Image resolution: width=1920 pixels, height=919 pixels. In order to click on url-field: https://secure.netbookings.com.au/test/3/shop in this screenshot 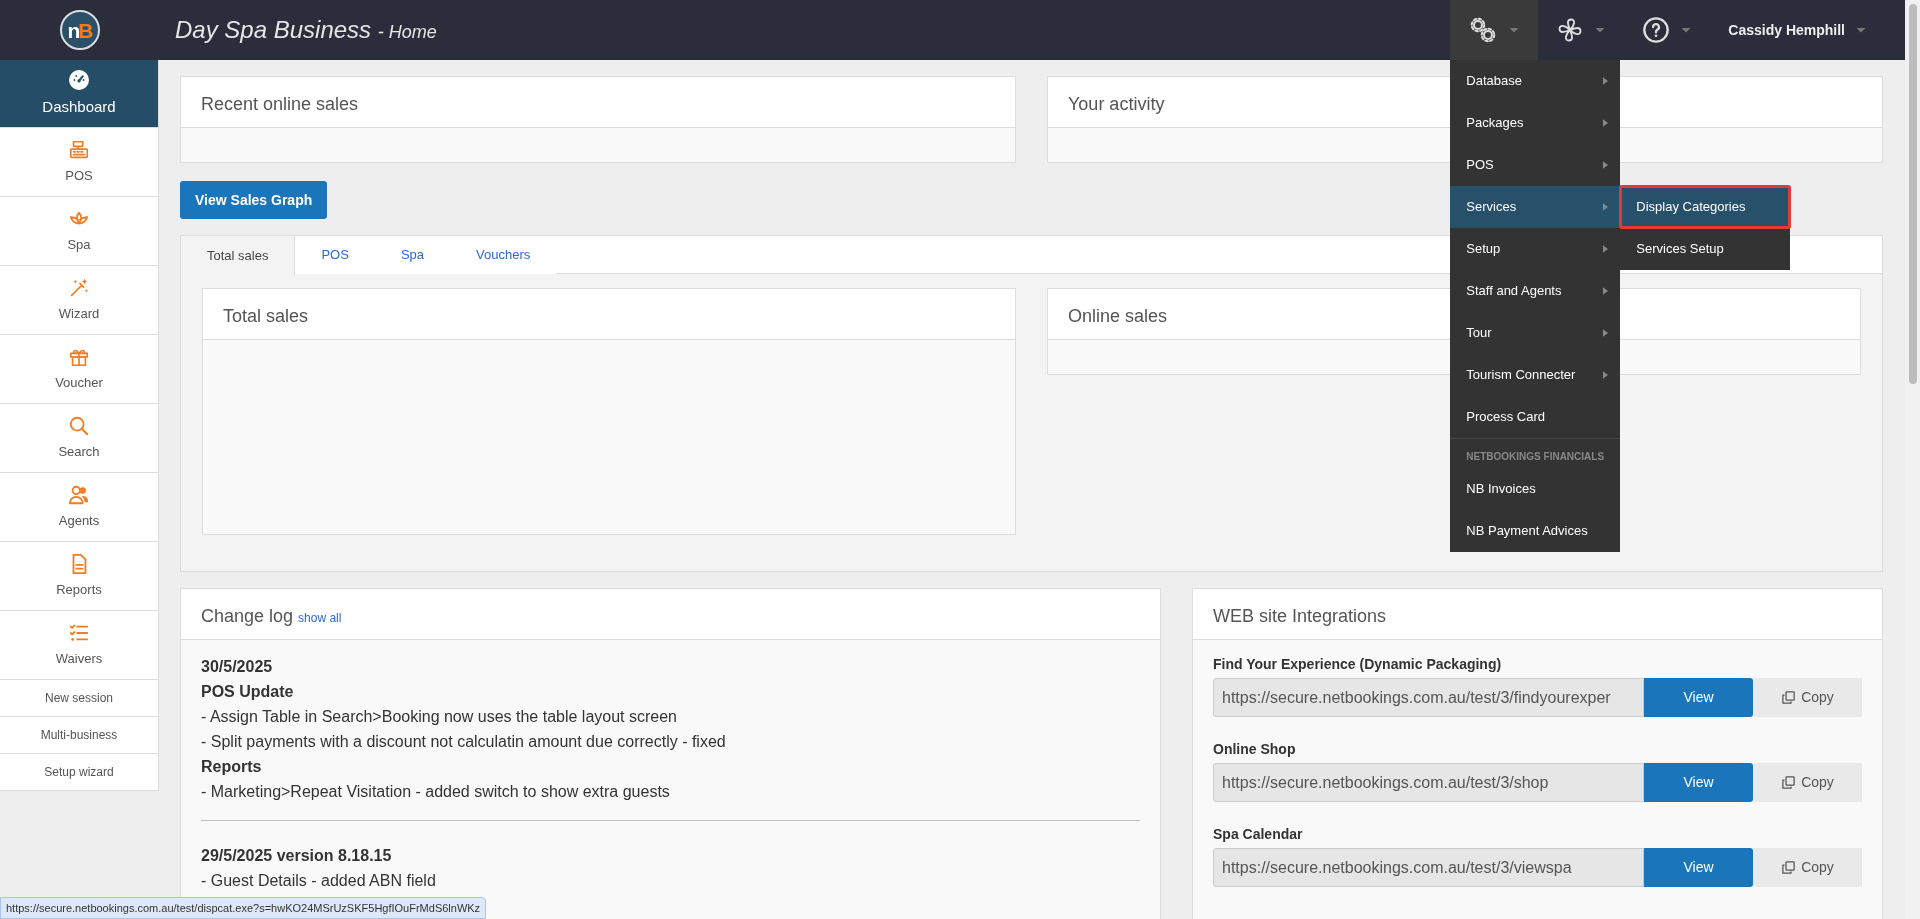, I will do `click(1428, 782)`.